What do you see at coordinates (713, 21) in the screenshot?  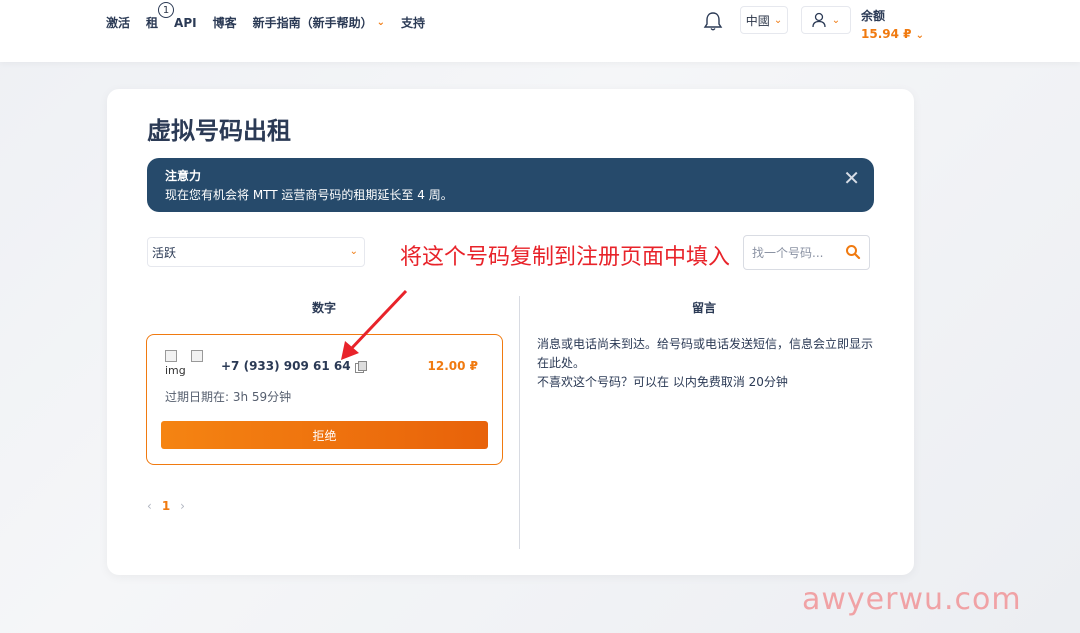 I see `bell-icon` at bounding box center [713, 21].